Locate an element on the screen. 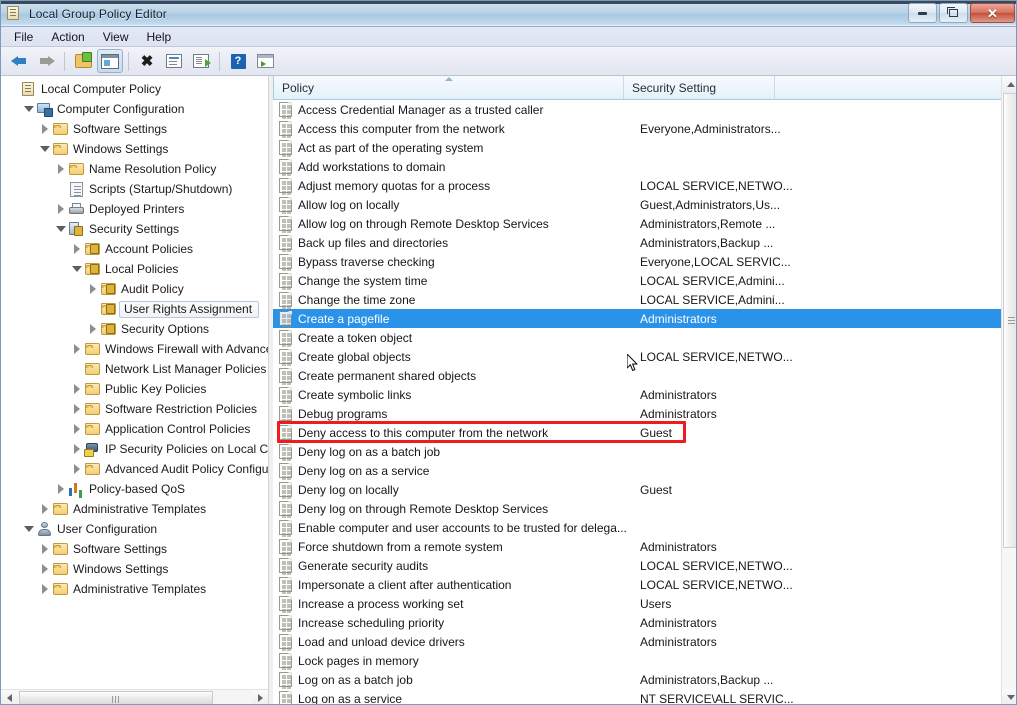 The width and height of the screenshot is (1017, 705). table-row: Act as part of the operating system is located at coordinates (637, 147).